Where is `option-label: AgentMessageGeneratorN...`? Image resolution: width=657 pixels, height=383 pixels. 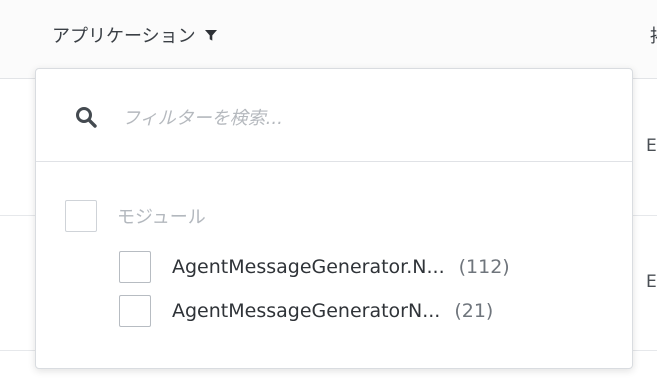 option-label: AgentMessageGeneratorN... is located at coordinates (306, 311).